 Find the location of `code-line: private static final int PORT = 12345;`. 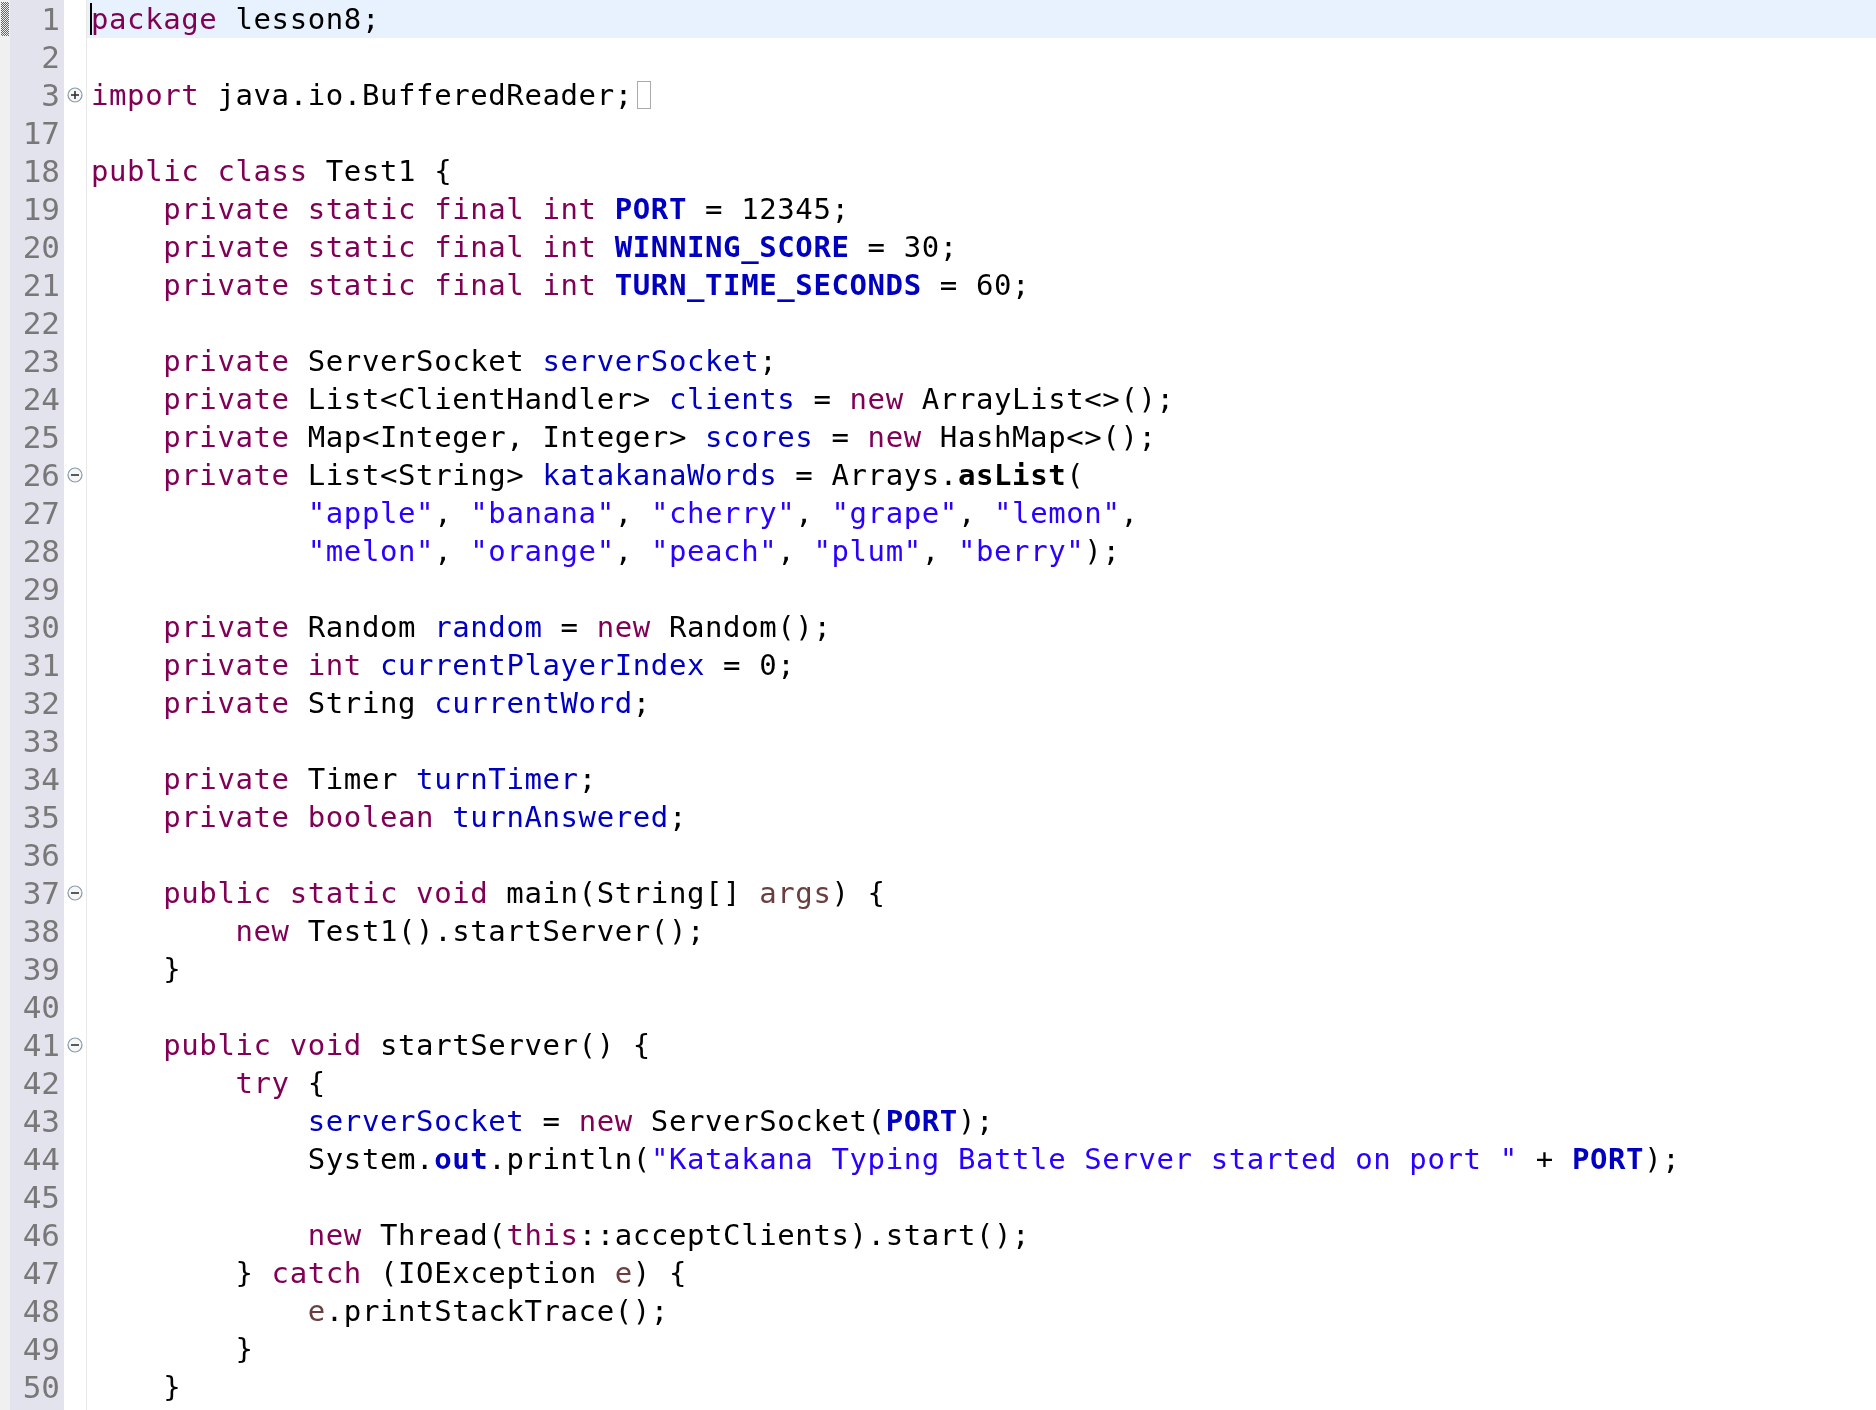

code-line: private static final int PORT = 12345; is located at coordinates (506, 209).